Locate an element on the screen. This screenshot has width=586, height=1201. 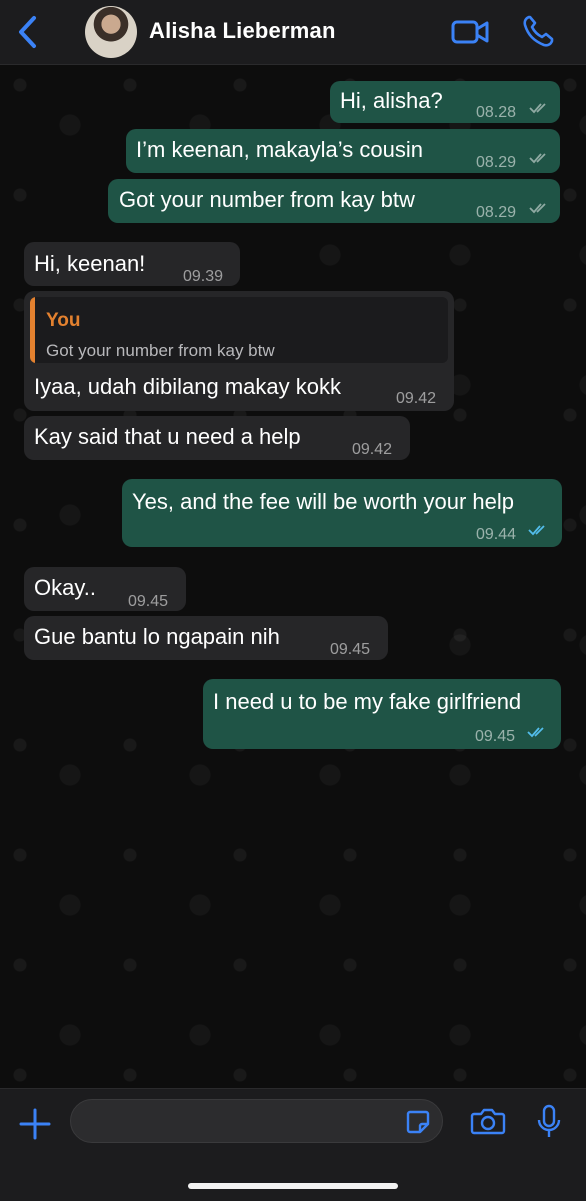
message-text: Got your number from kay btw is located at coordinates (267, 199).